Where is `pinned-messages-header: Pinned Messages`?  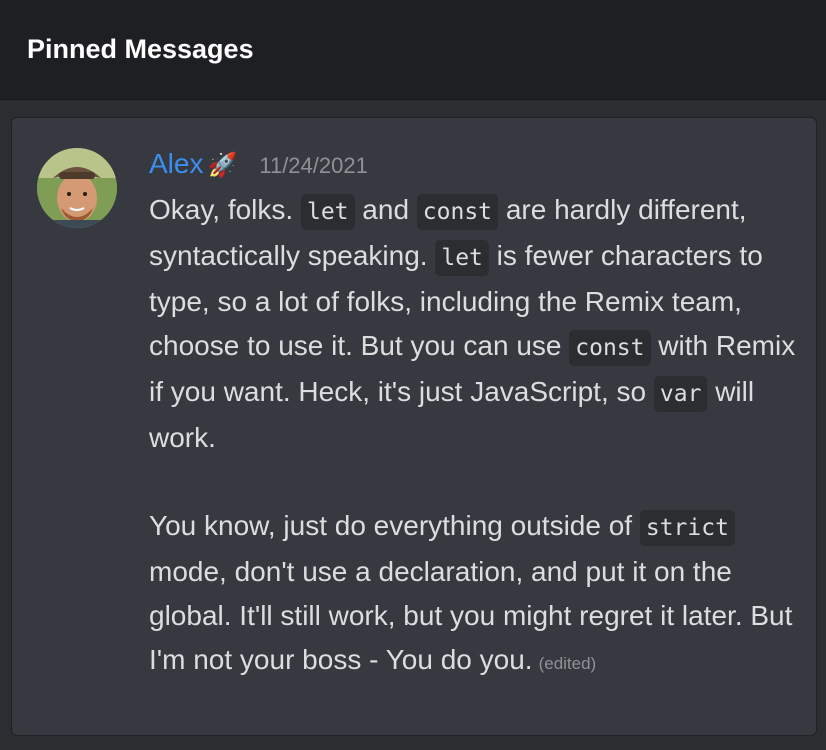 pinned-messages-header: Pinned Messages is located at coordinates (413, 50).